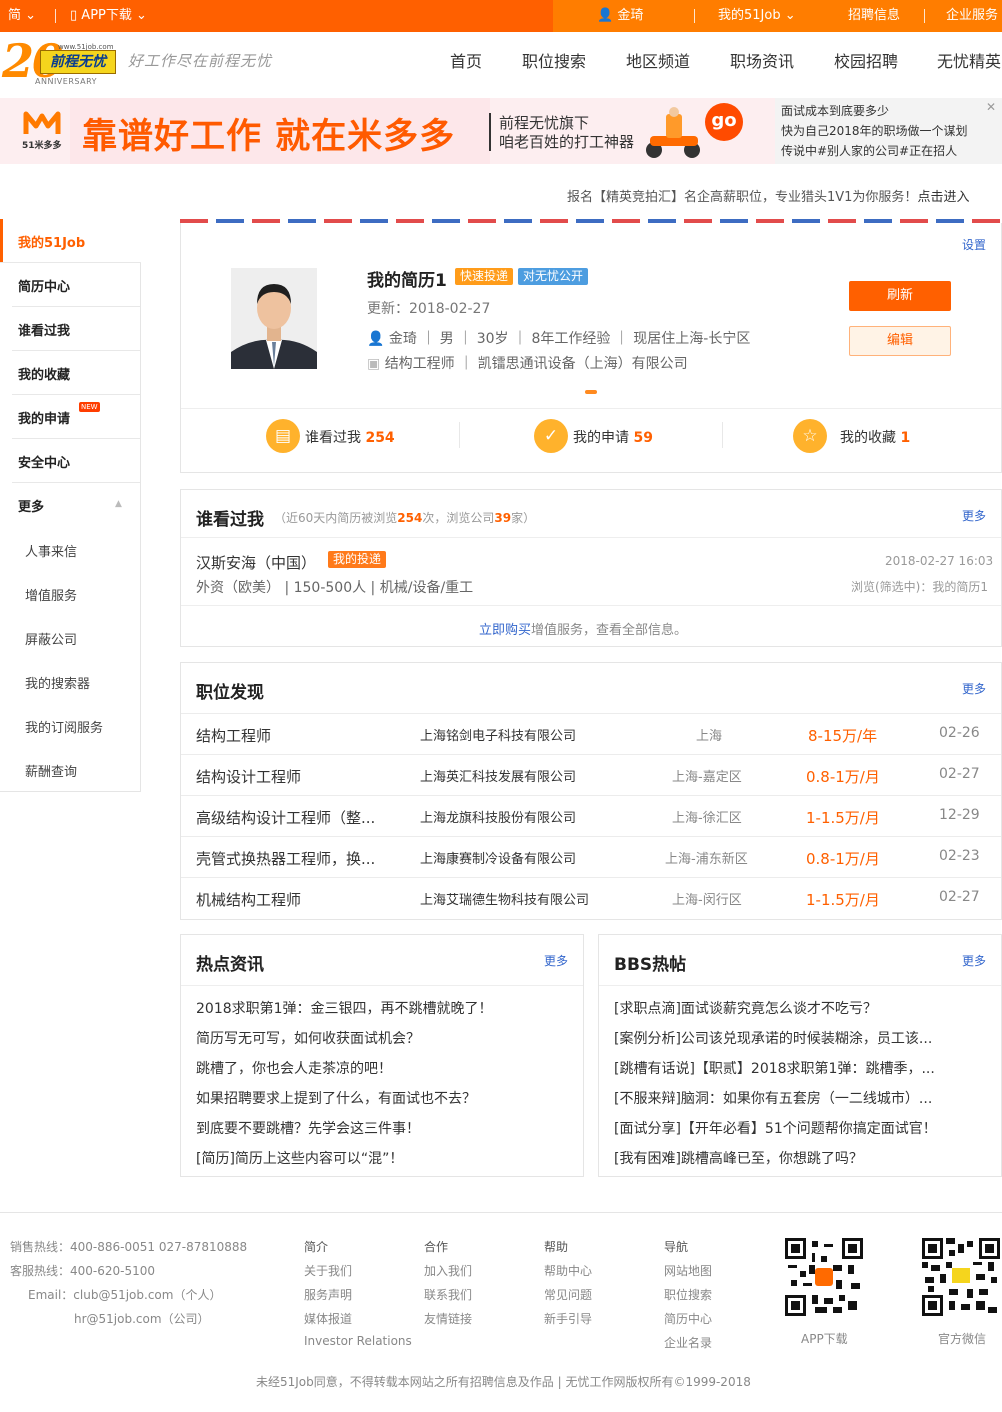 The width and height of the screenshot is (1002, 1412). Describe the element at coordinates (358, 1341) in the screenshot. I see `footer-link: Investor Relations` at that location.